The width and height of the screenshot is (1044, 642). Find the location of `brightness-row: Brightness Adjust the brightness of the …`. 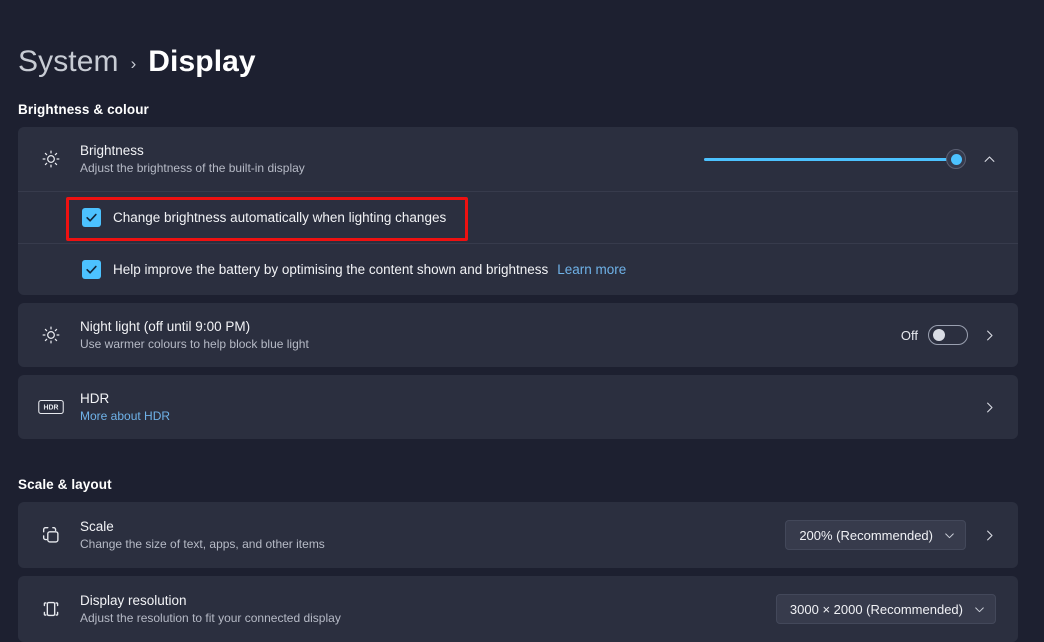

brightness-row: Brightness Adjust the brightness of the … is located at coordinates (518, 159).